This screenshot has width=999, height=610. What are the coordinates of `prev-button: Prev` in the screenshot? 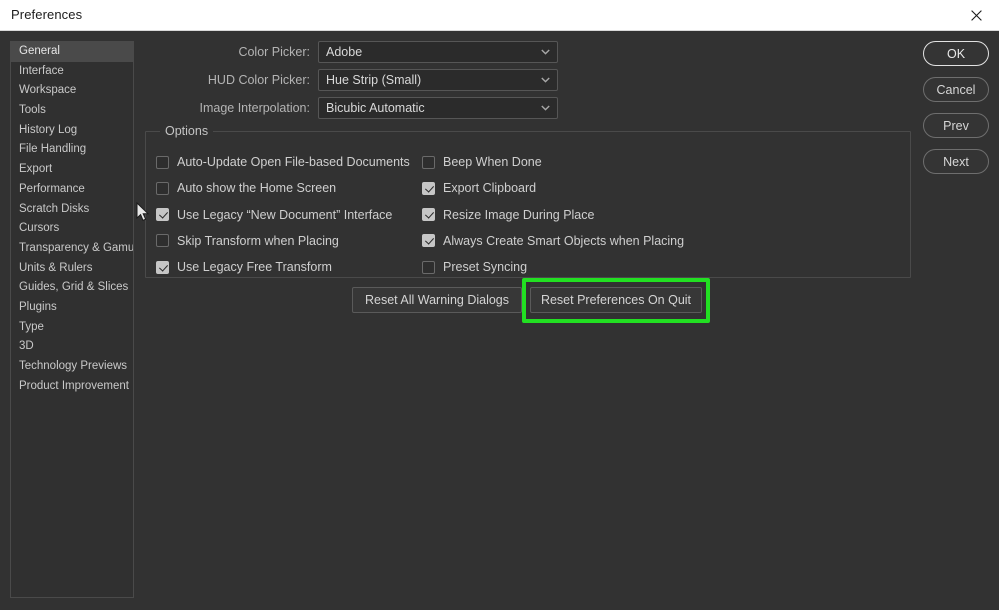 It's located at (956, 125).